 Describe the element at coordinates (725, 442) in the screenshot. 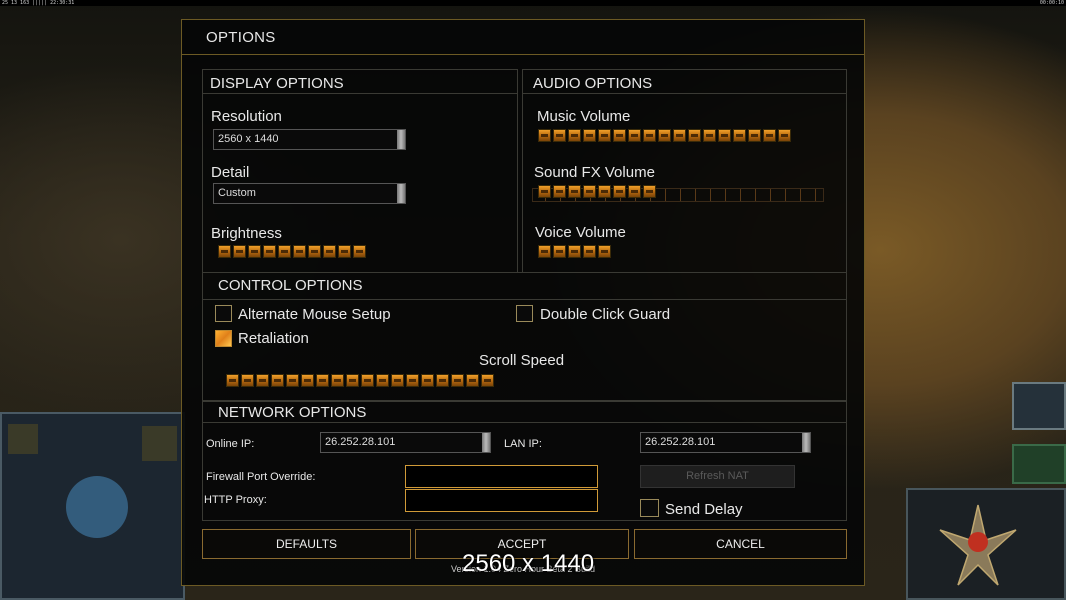

I see `lan-ip-dropdown: 26.252.28.101` at that location.